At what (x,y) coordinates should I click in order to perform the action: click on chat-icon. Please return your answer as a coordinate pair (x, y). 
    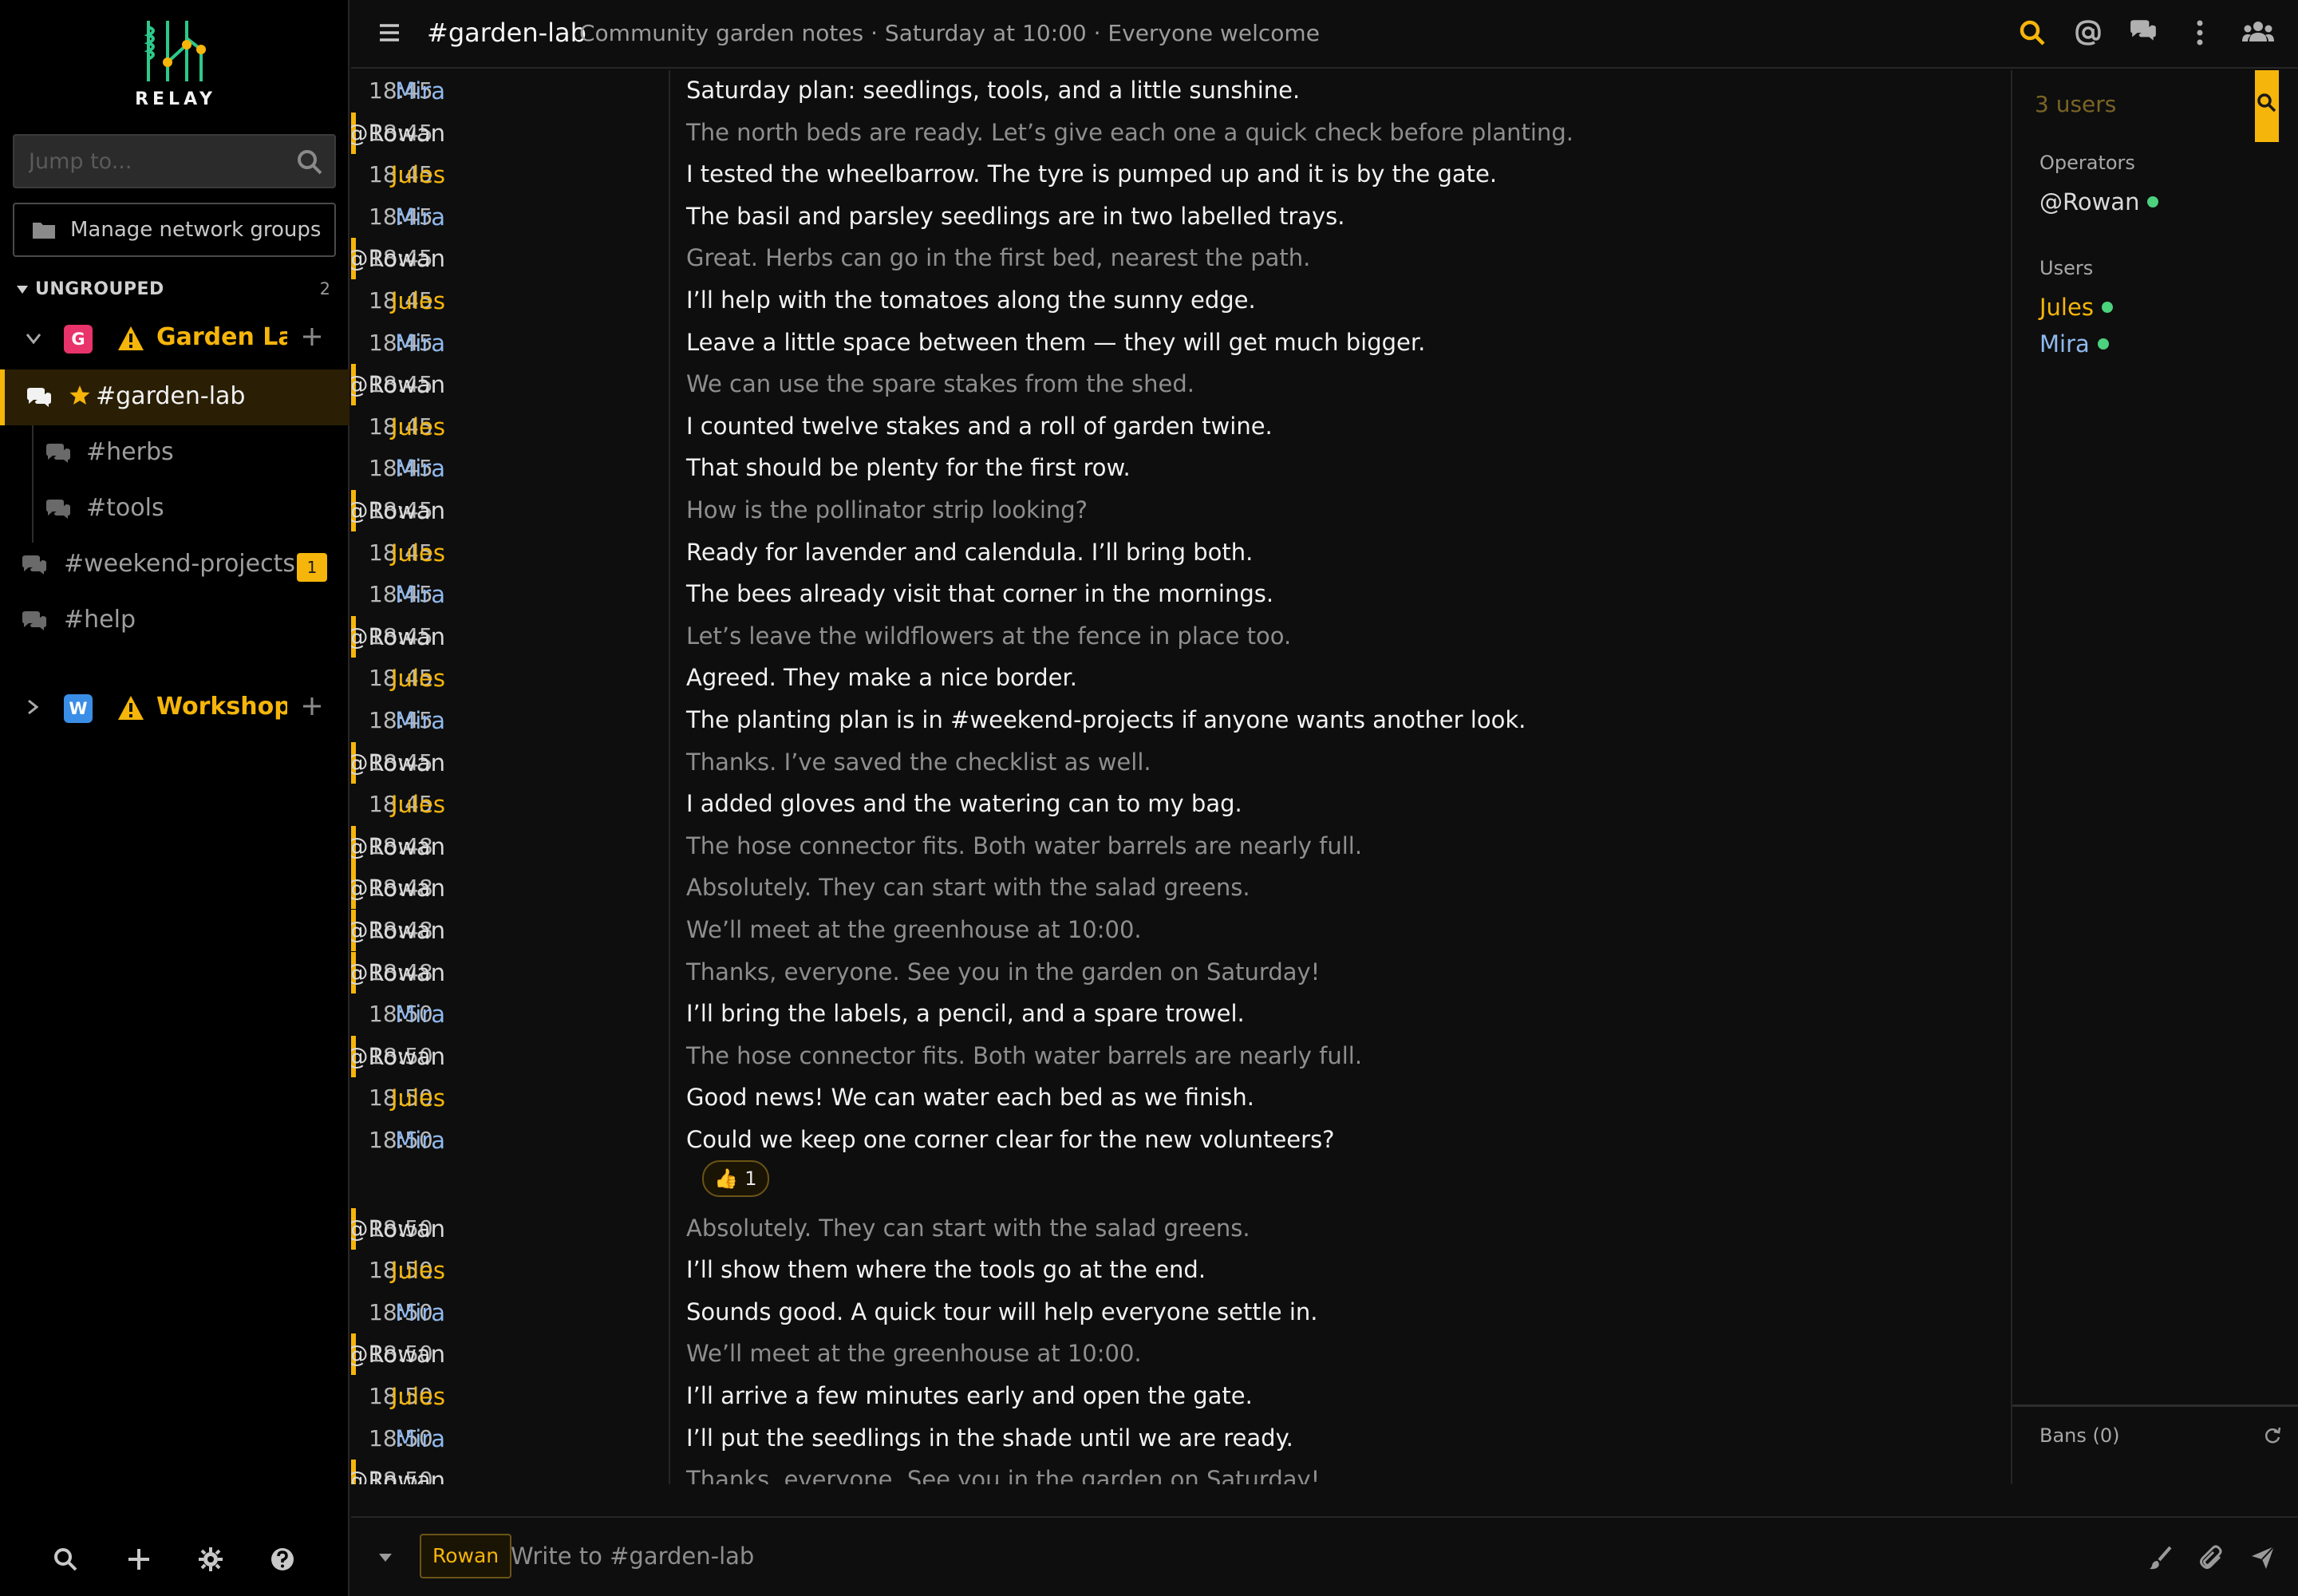
    Looking at the image, I should click on (2144, 31).